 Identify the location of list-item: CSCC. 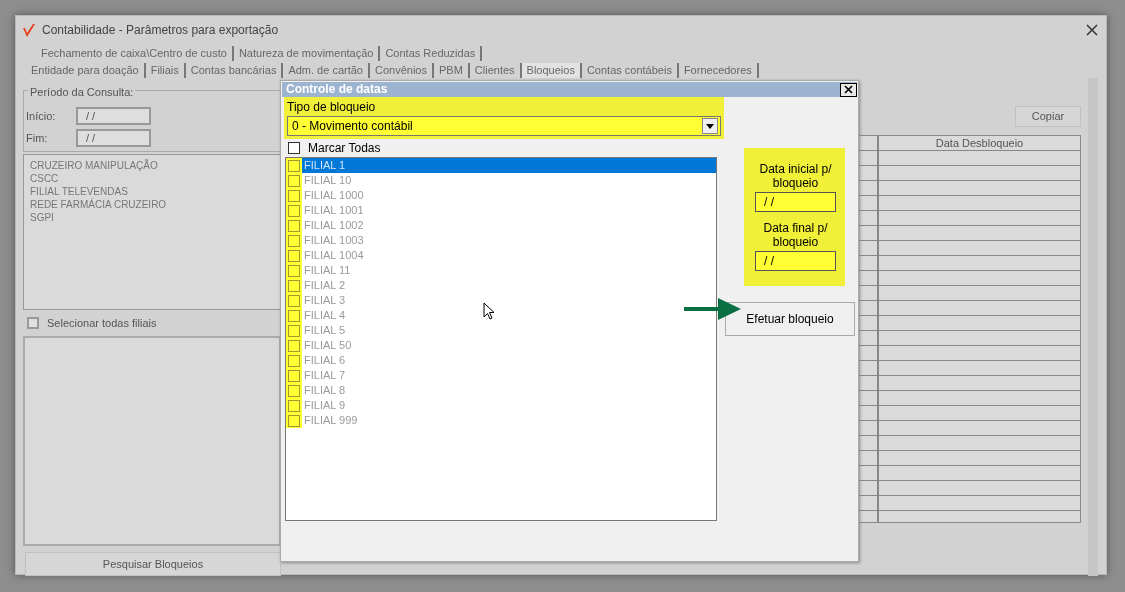
(152, 178).